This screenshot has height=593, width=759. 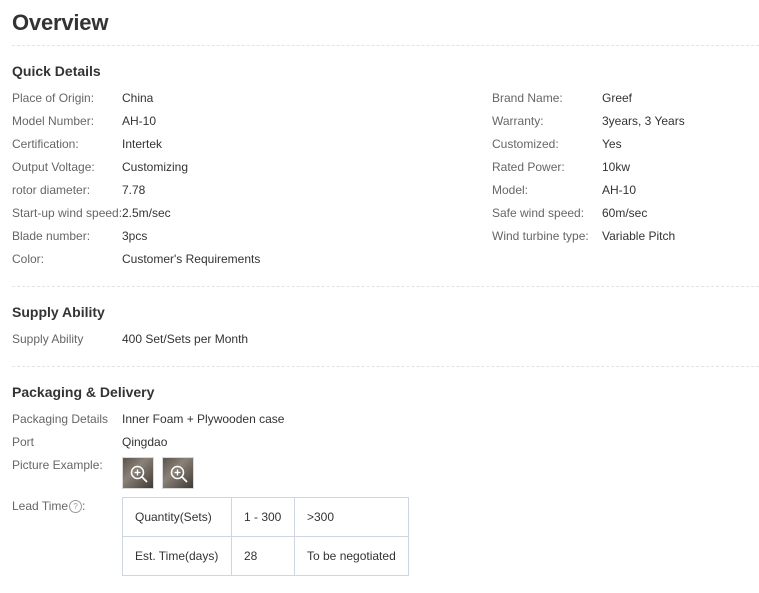 What do you see at coordinates (191, 259) in the screenshot?
I see `attr-value: Customer's Requirements` at bounding box center [191, 259].